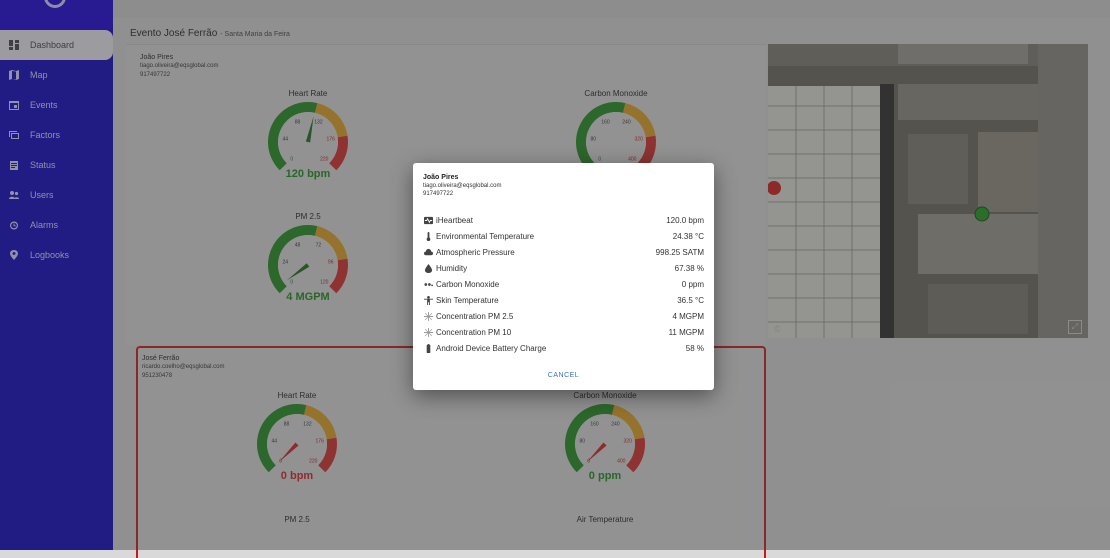 This screenshot has width=1110, height=558. Describe the element at coordinates (563, 220) in the screenshot. I see `metric-row-heartbeat: iHeartbeat 120.0 bpm` at that location.